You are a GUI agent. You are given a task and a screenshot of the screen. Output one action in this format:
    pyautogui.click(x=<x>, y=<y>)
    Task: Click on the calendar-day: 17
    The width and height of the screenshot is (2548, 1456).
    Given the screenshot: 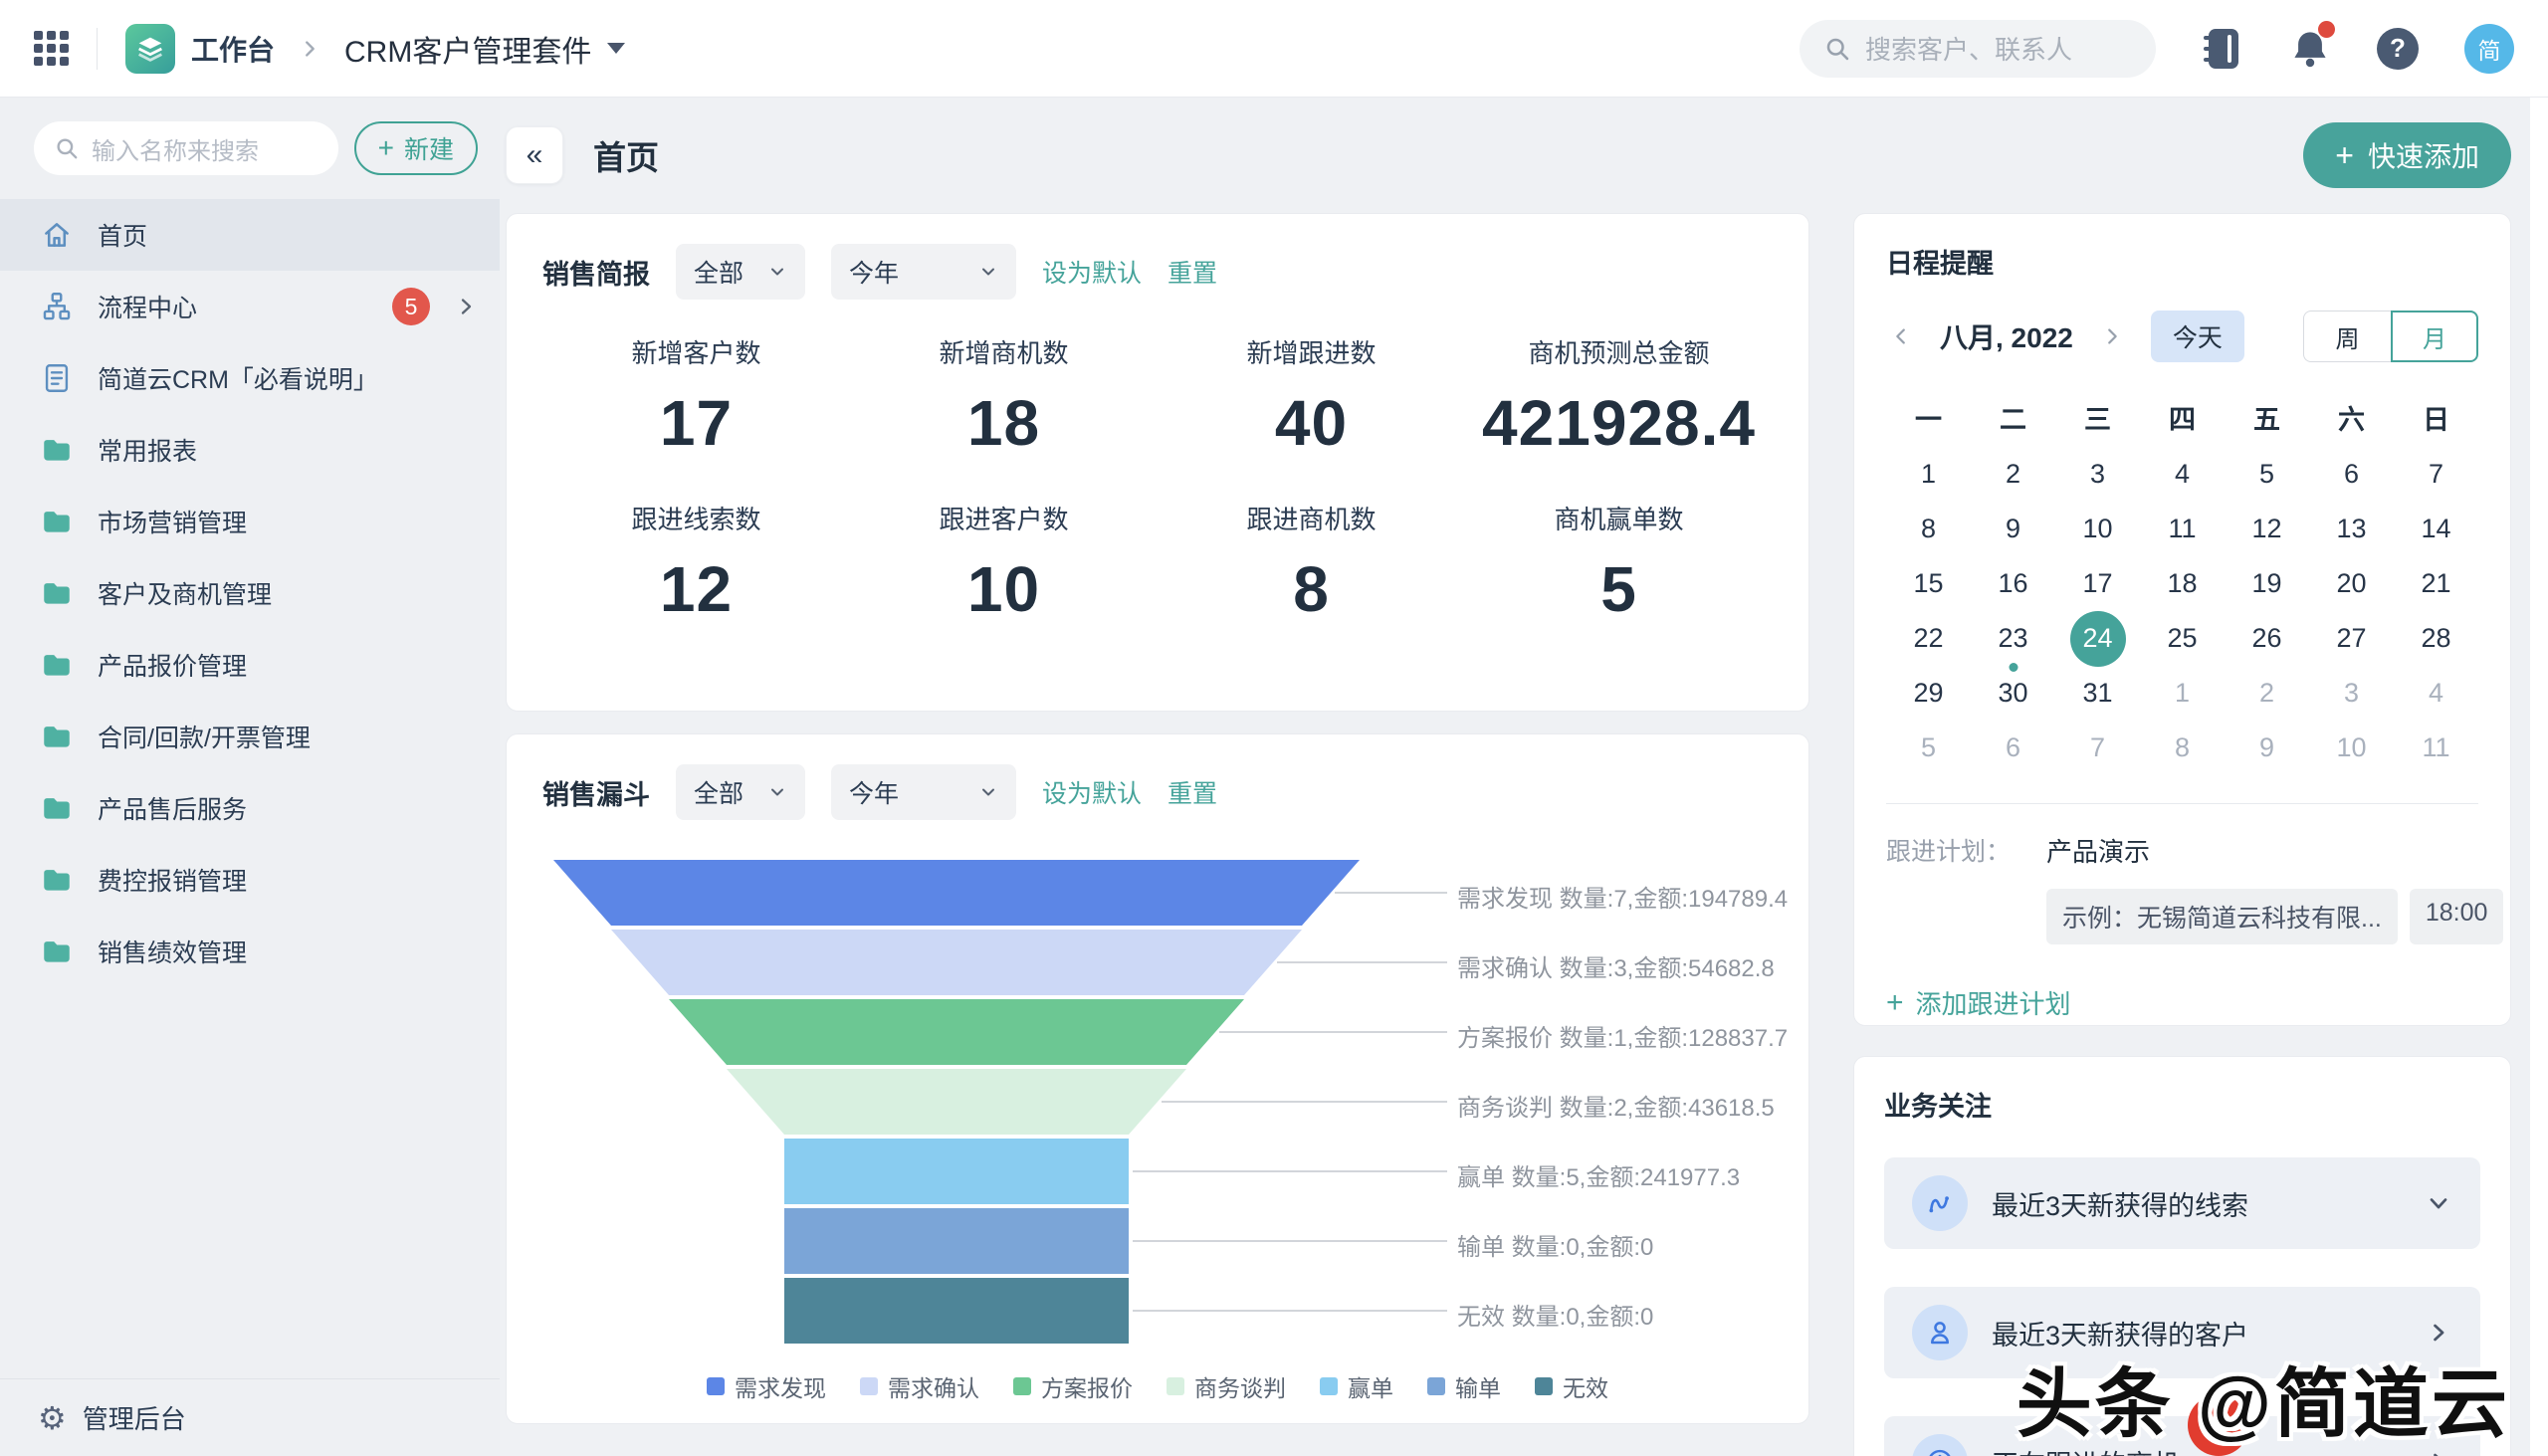 What is the action you would take?
    pyautogui.click(x=2097, y=583)
    